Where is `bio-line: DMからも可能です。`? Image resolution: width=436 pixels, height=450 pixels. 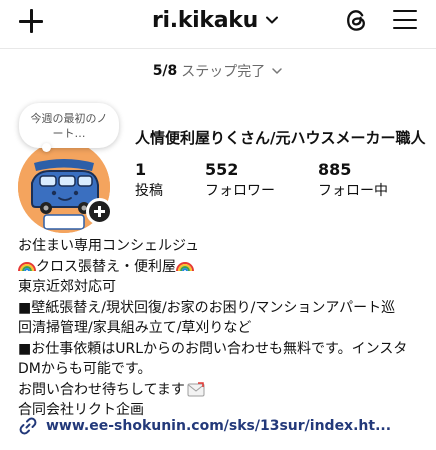 bio-line: DMからも可能です。 is located at coordinates (85, 369).